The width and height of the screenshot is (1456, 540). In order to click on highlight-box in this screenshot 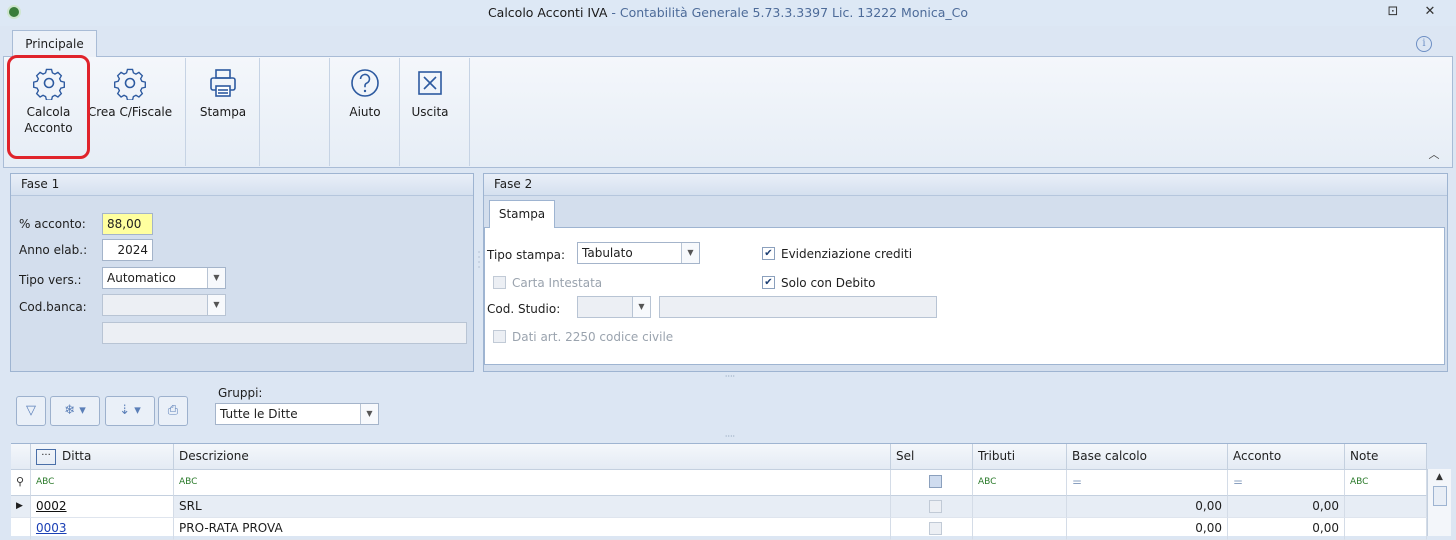, I will do `click(48, 107)`.